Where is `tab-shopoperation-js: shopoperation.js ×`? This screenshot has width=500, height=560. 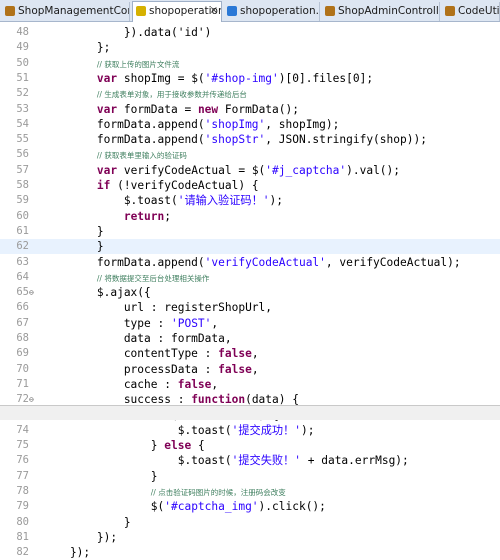
tab-shopoperation-js: shopoperation.js × is located at coordinates (177, 11).